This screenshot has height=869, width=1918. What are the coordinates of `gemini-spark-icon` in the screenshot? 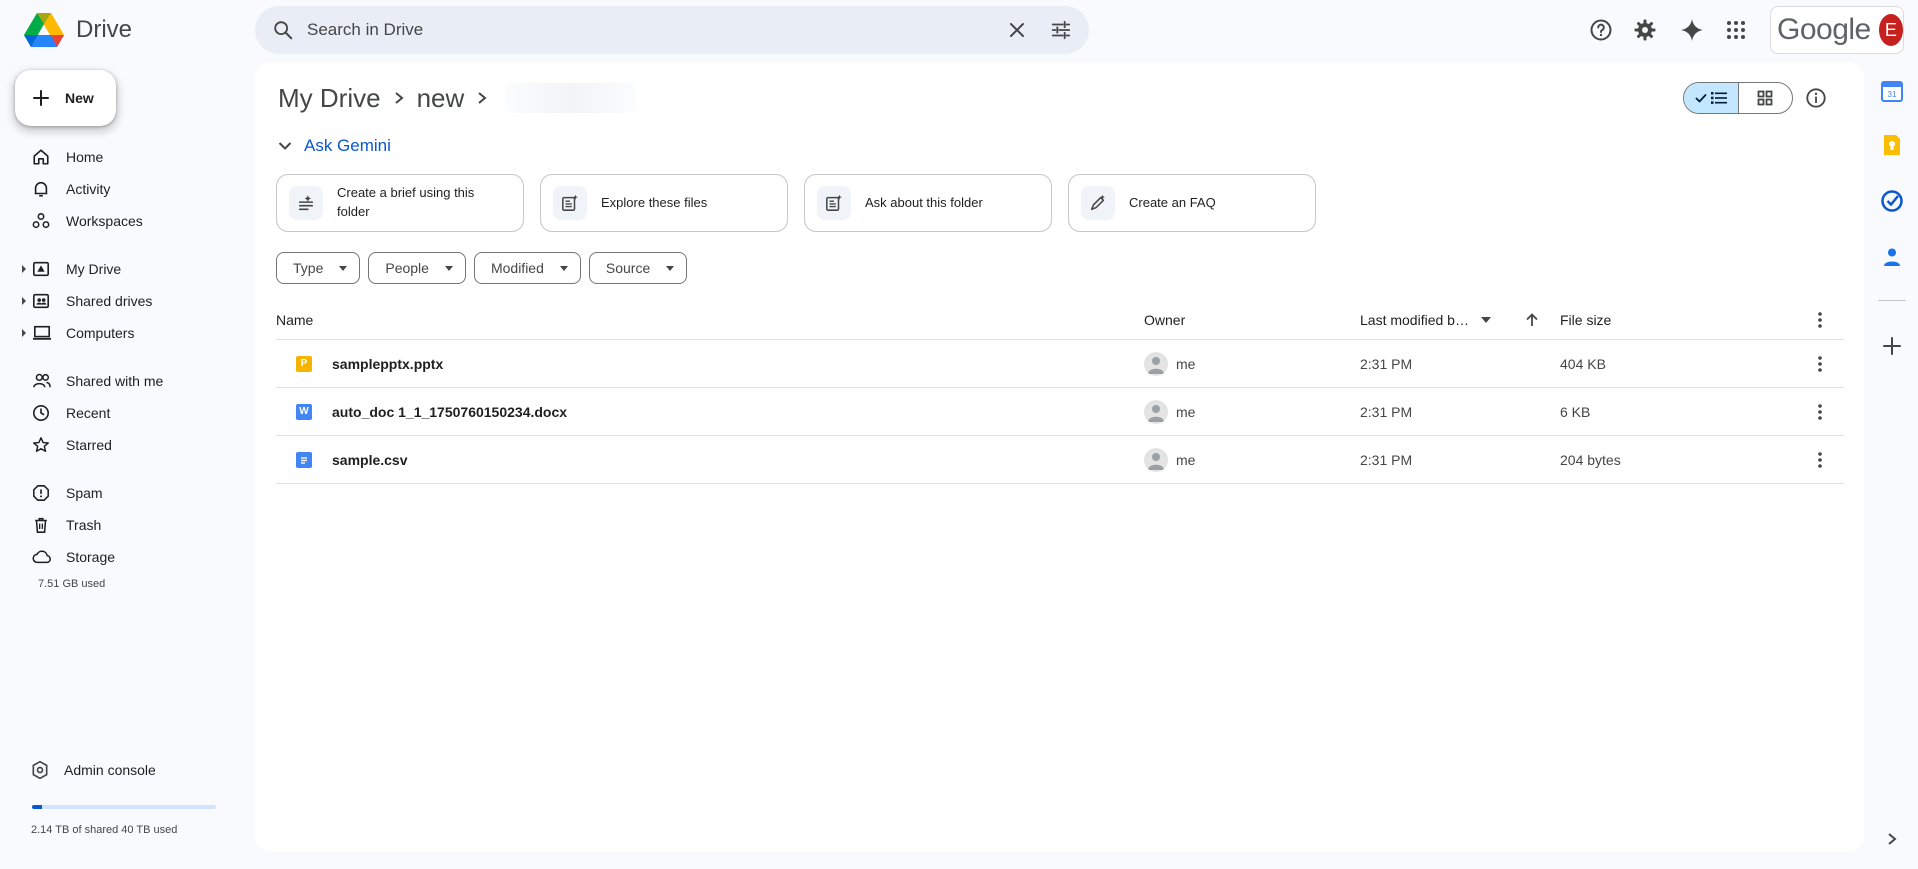 It's located at (1692, 30).